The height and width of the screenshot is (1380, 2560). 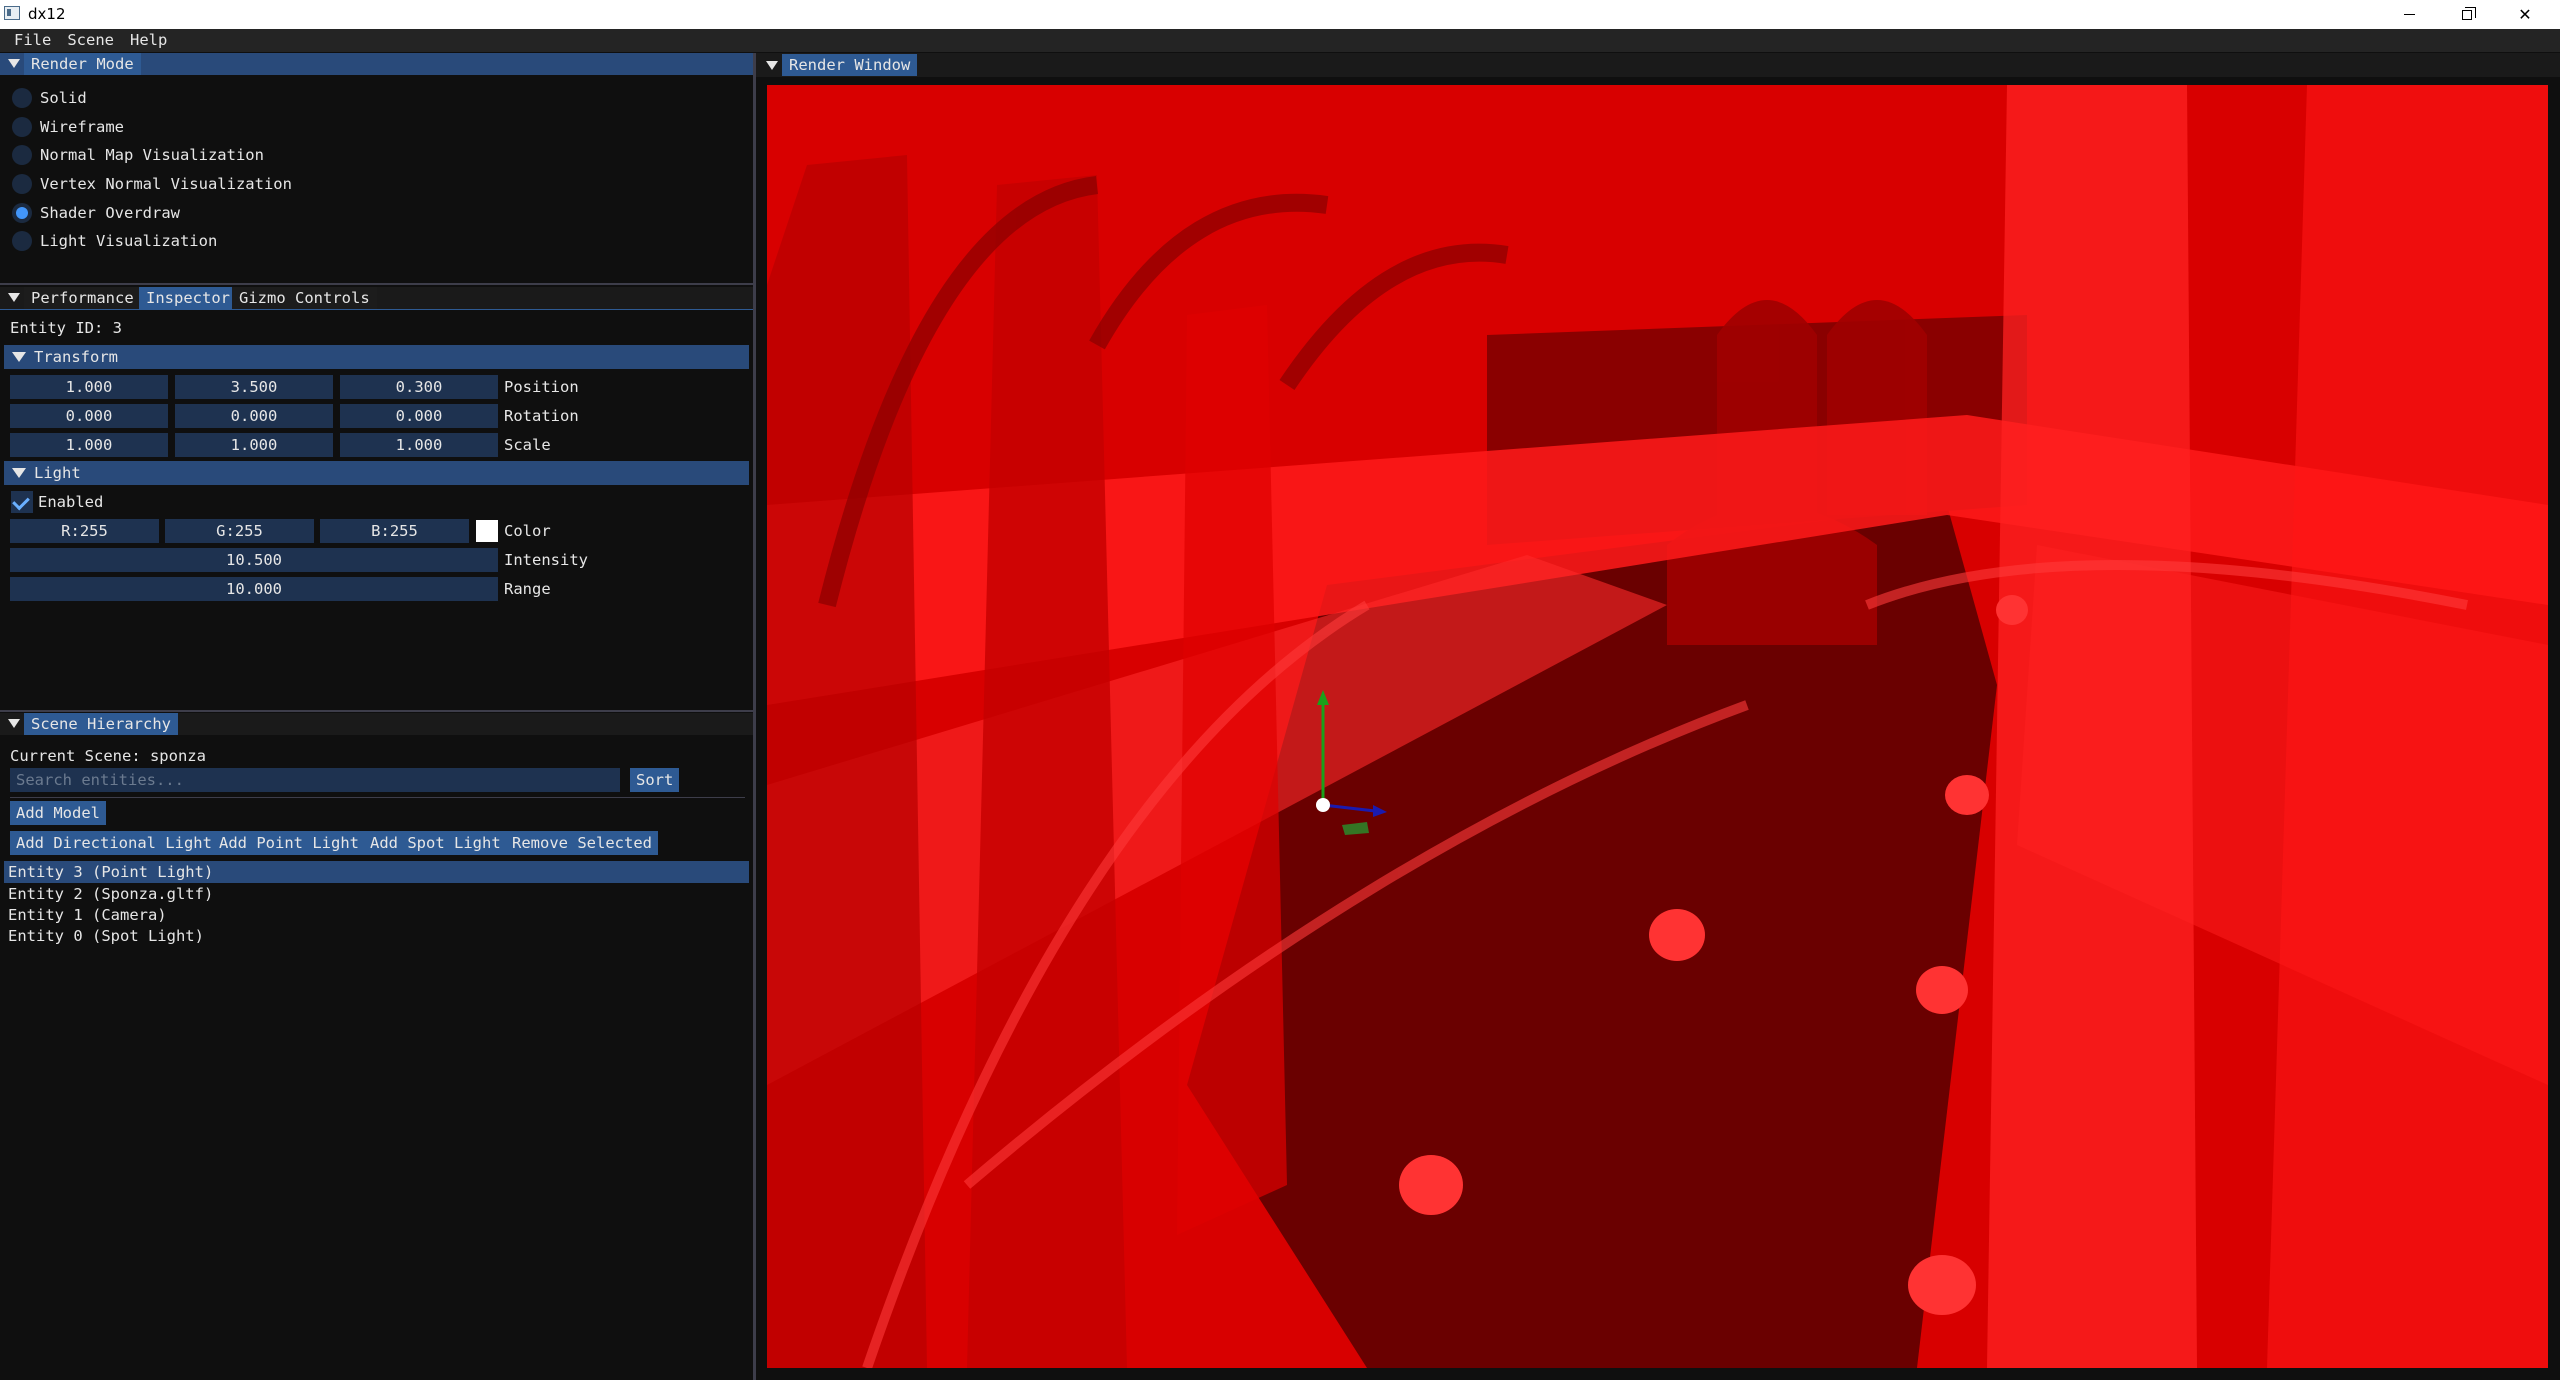 What do you see at coordinates (76, 357) in the screenshot?
I see `transform-header-label: Transform` at bounding box center [76, 357].